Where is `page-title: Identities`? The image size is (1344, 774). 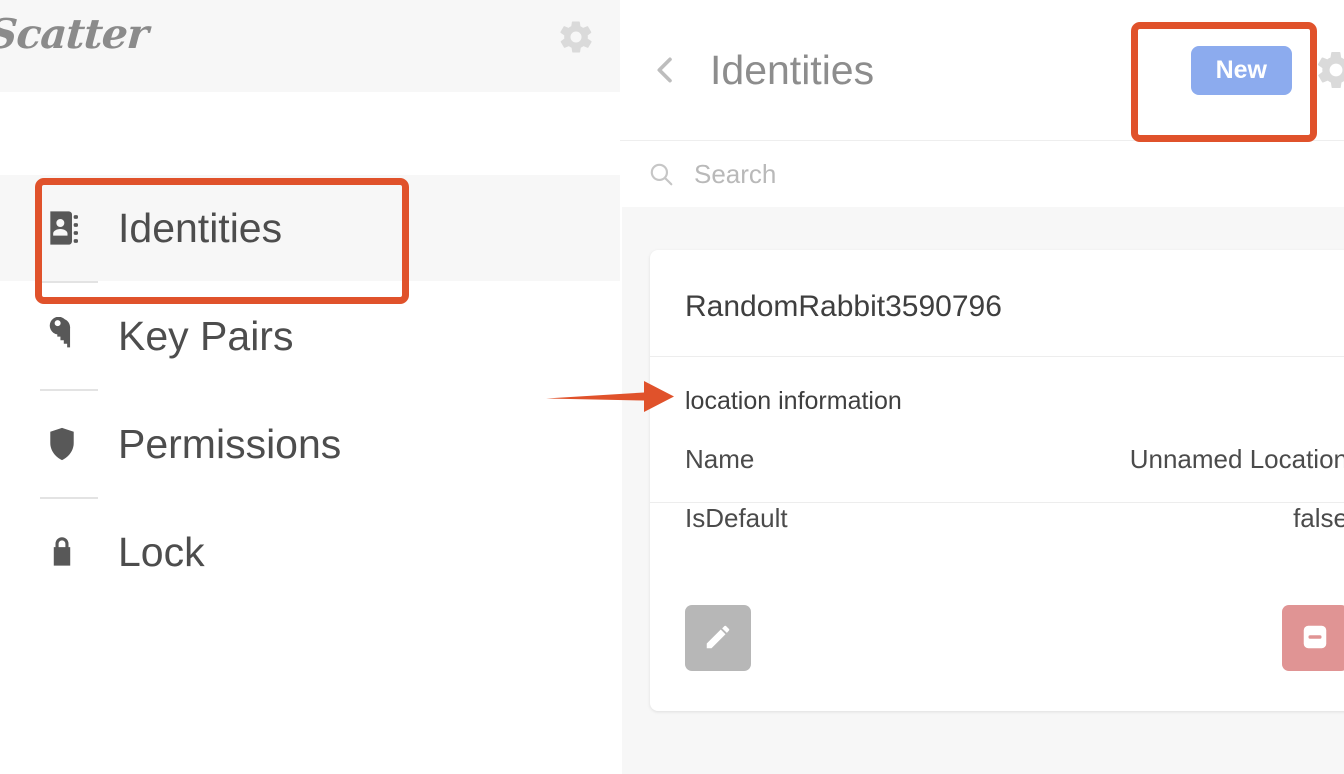 page-title: Identities is located at coordinates (792, 69).